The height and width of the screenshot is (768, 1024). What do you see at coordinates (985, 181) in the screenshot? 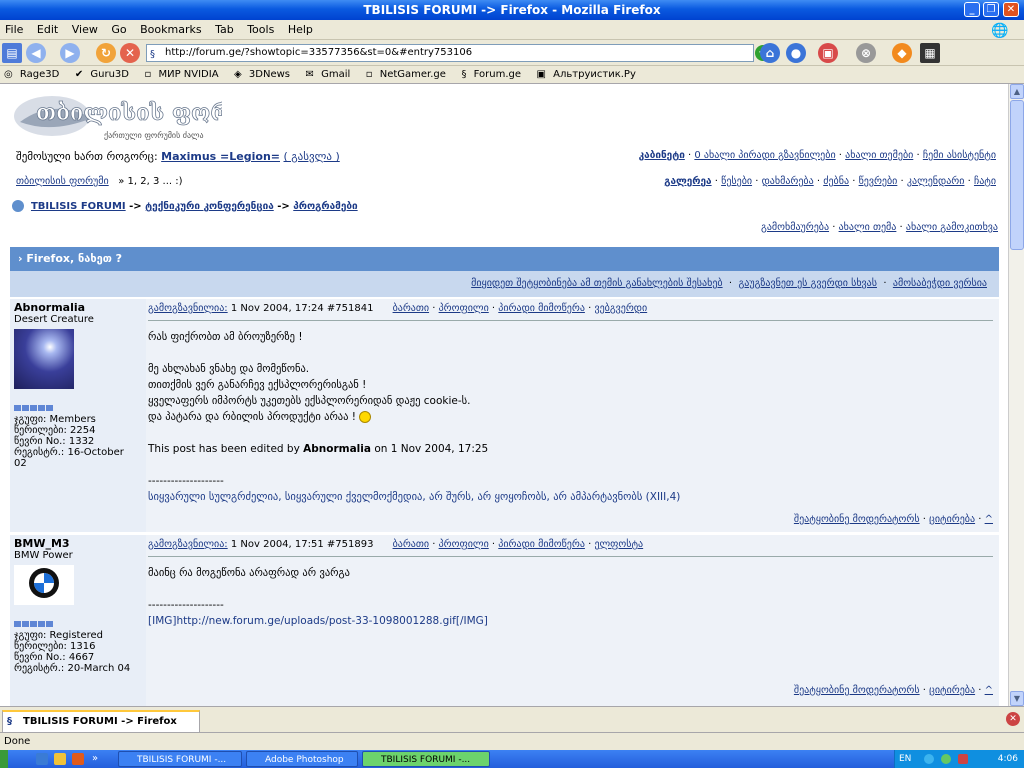
I see `chat-link: ჩატი` at bounding box center [985, 181].